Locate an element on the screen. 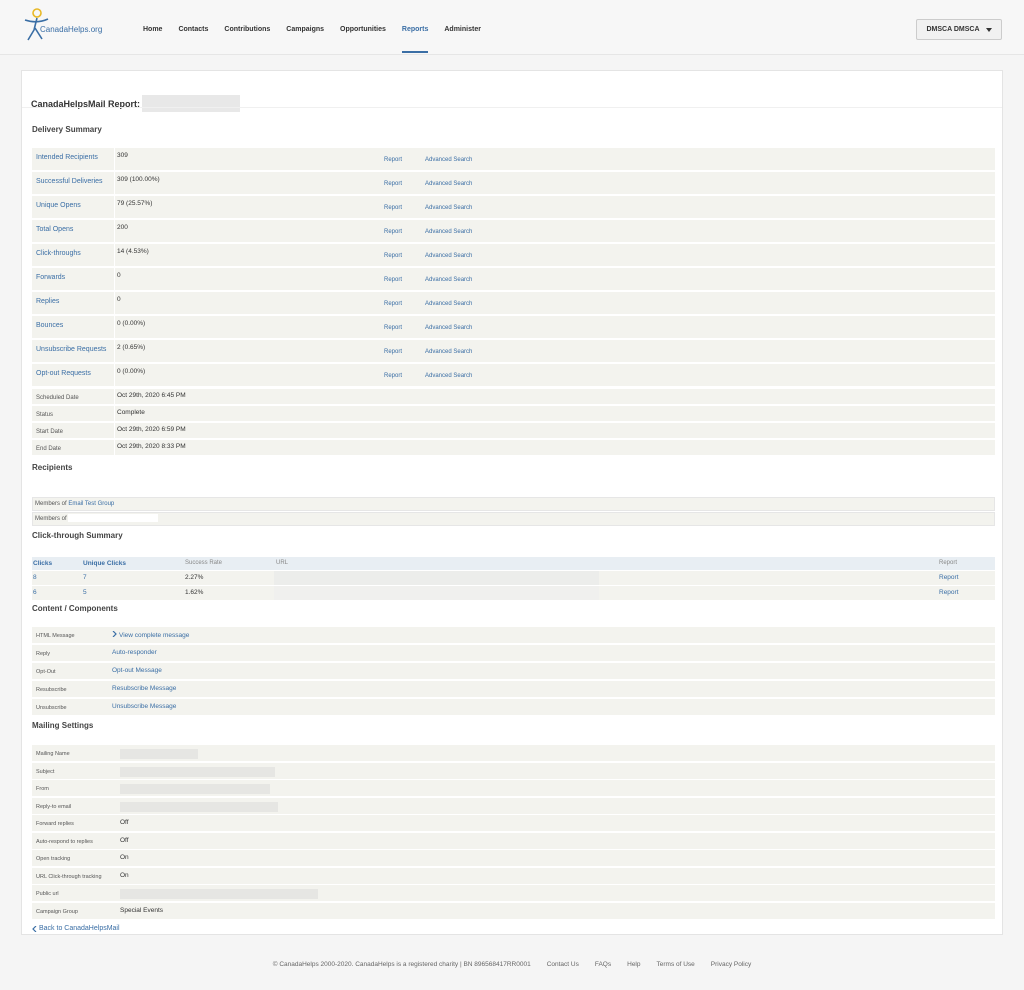 The image size is (1024, 990). user-menu-button: DMSCA DMSCA is located at coordinates (959, 29).